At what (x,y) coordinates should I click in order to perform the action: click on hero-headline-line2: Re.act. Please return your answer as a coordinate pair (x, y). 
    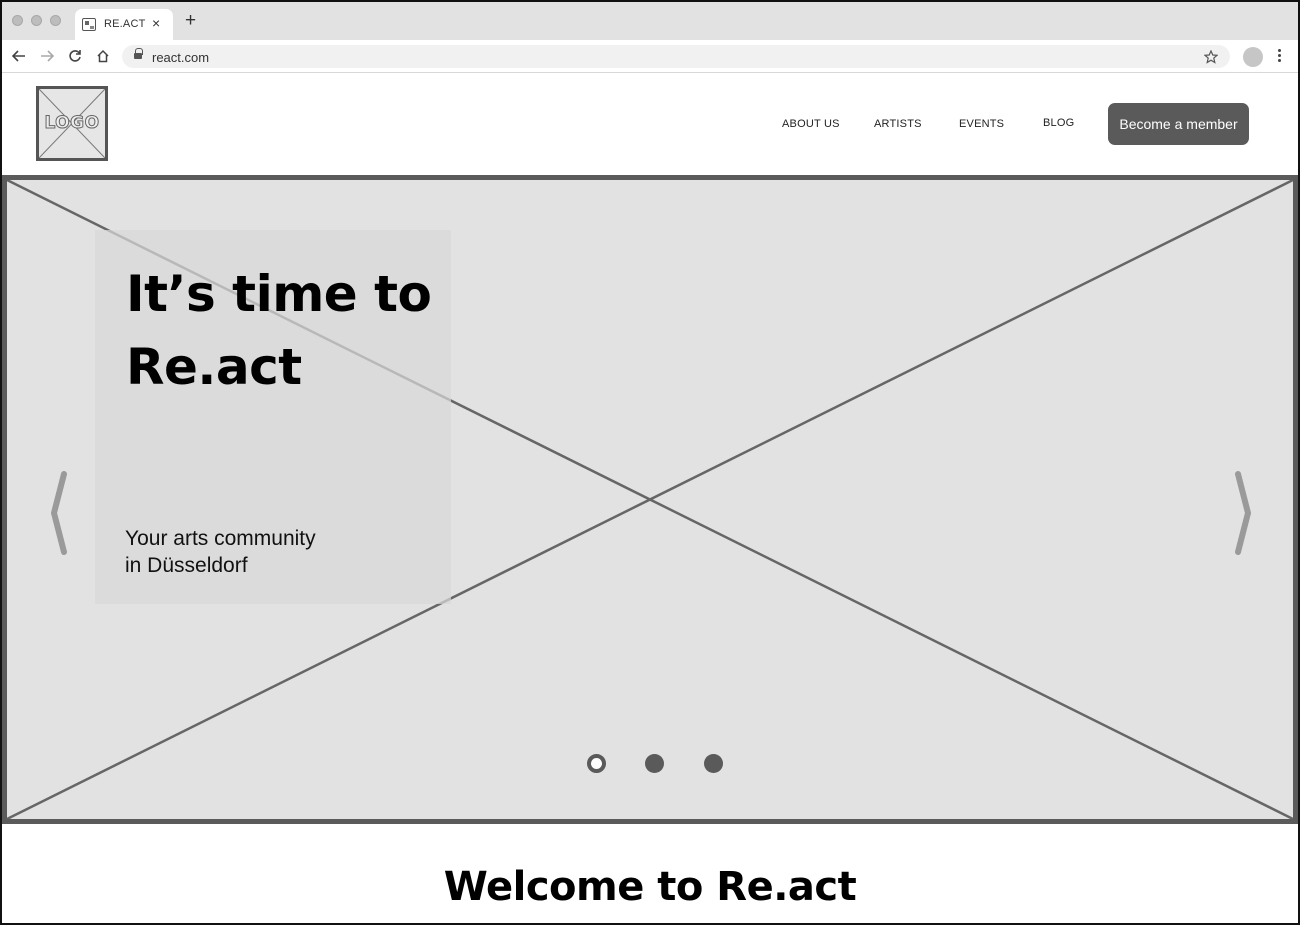
    Looking at the image, I should click on (214, 367).